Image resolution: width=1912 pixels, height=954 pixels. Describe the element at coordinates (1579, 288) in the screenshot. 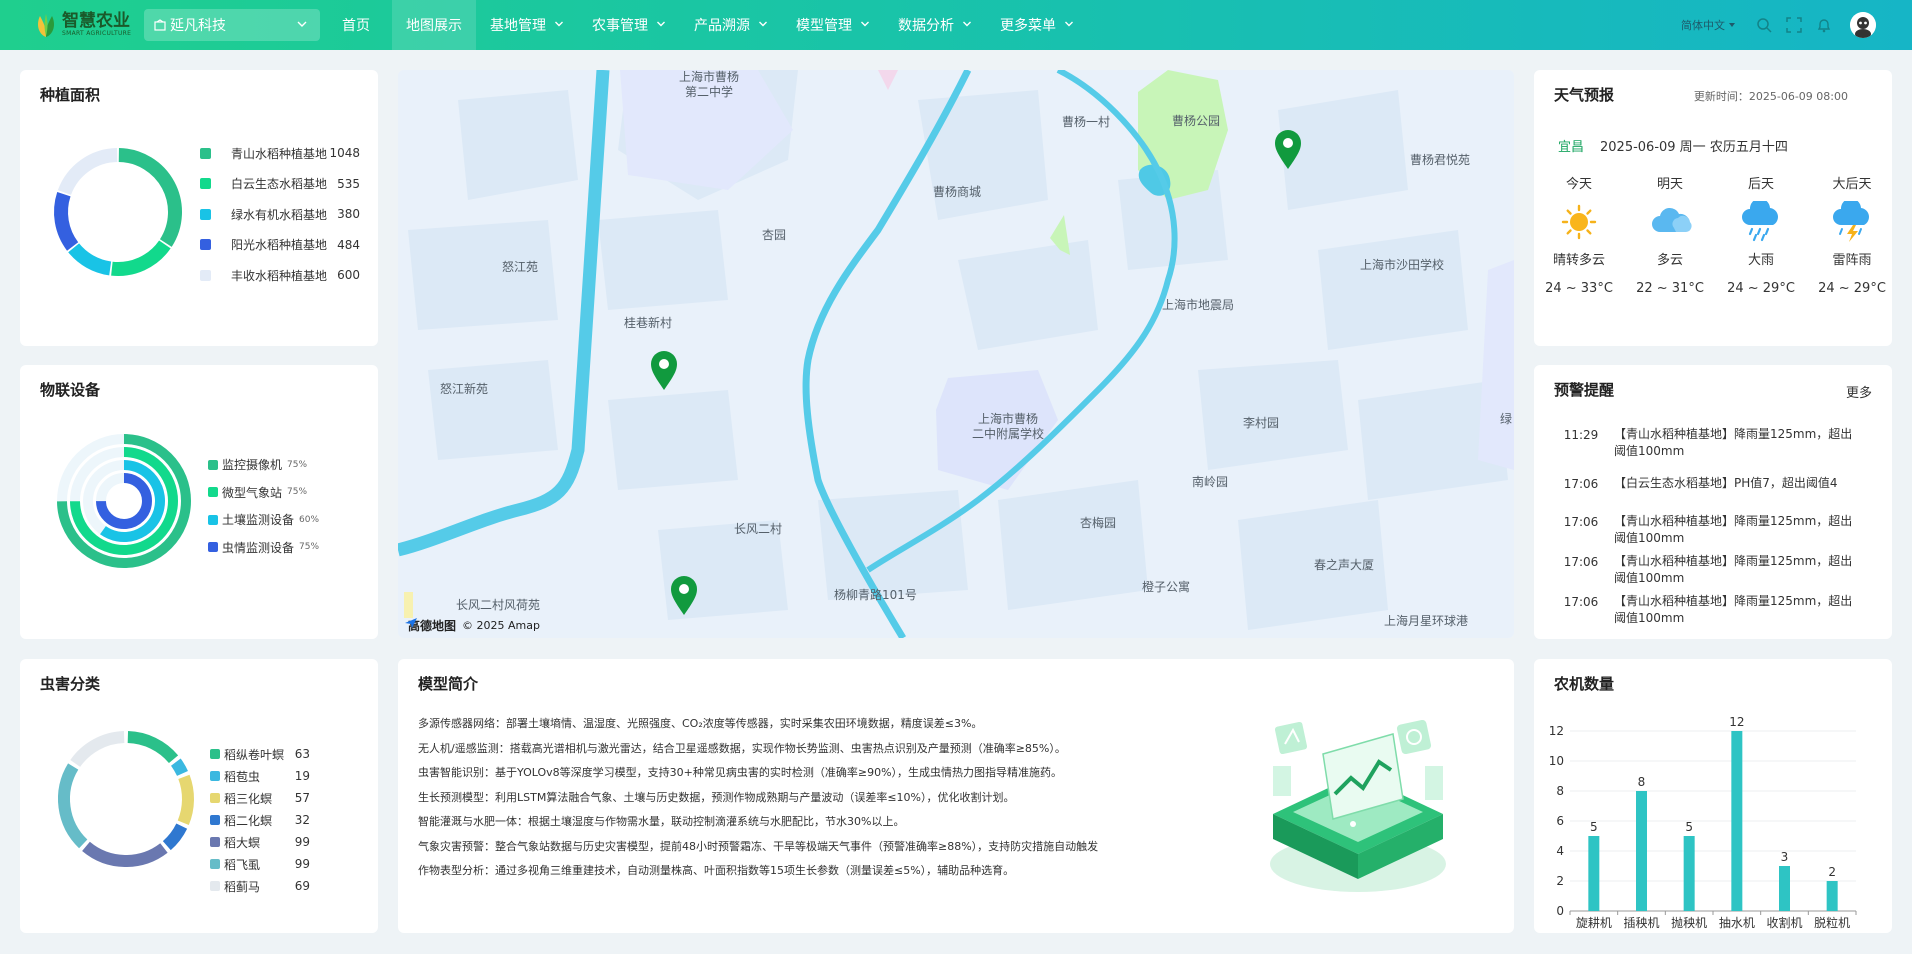

I see `weather-day-temp: 24 ~ 33°C` at that location.